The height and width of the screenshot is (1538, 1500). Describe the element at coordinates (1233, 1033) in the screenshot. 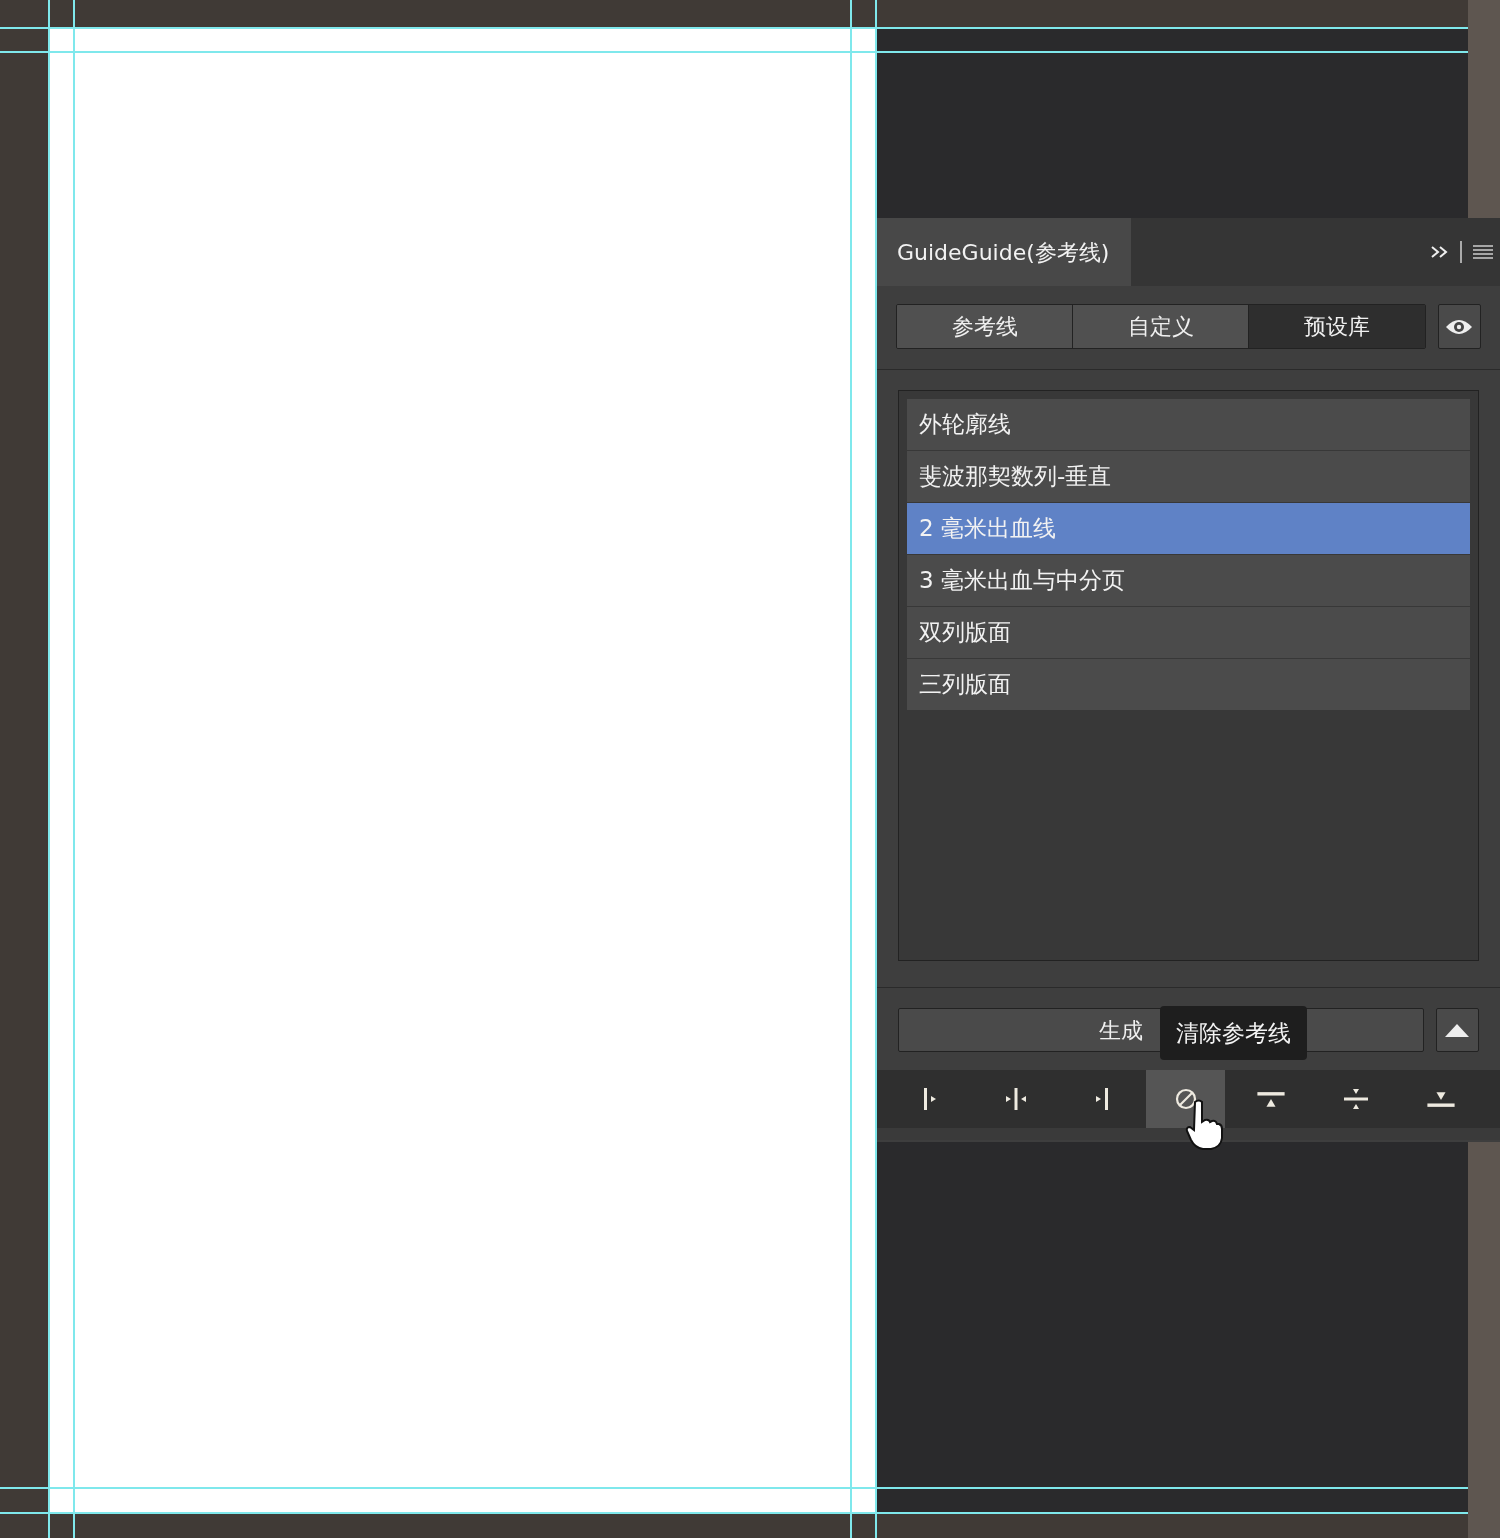

I see `tooltip: 清除参考线` at that location.